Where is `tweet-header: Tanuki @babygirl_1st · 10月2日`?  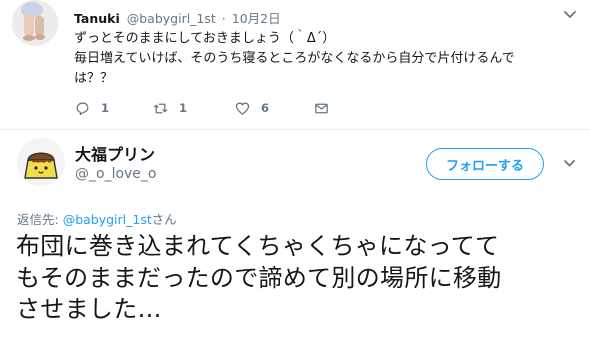 tweet-header: Tanuki @babygirl_1st · 10月2日 is located at coordinates (177, 17).